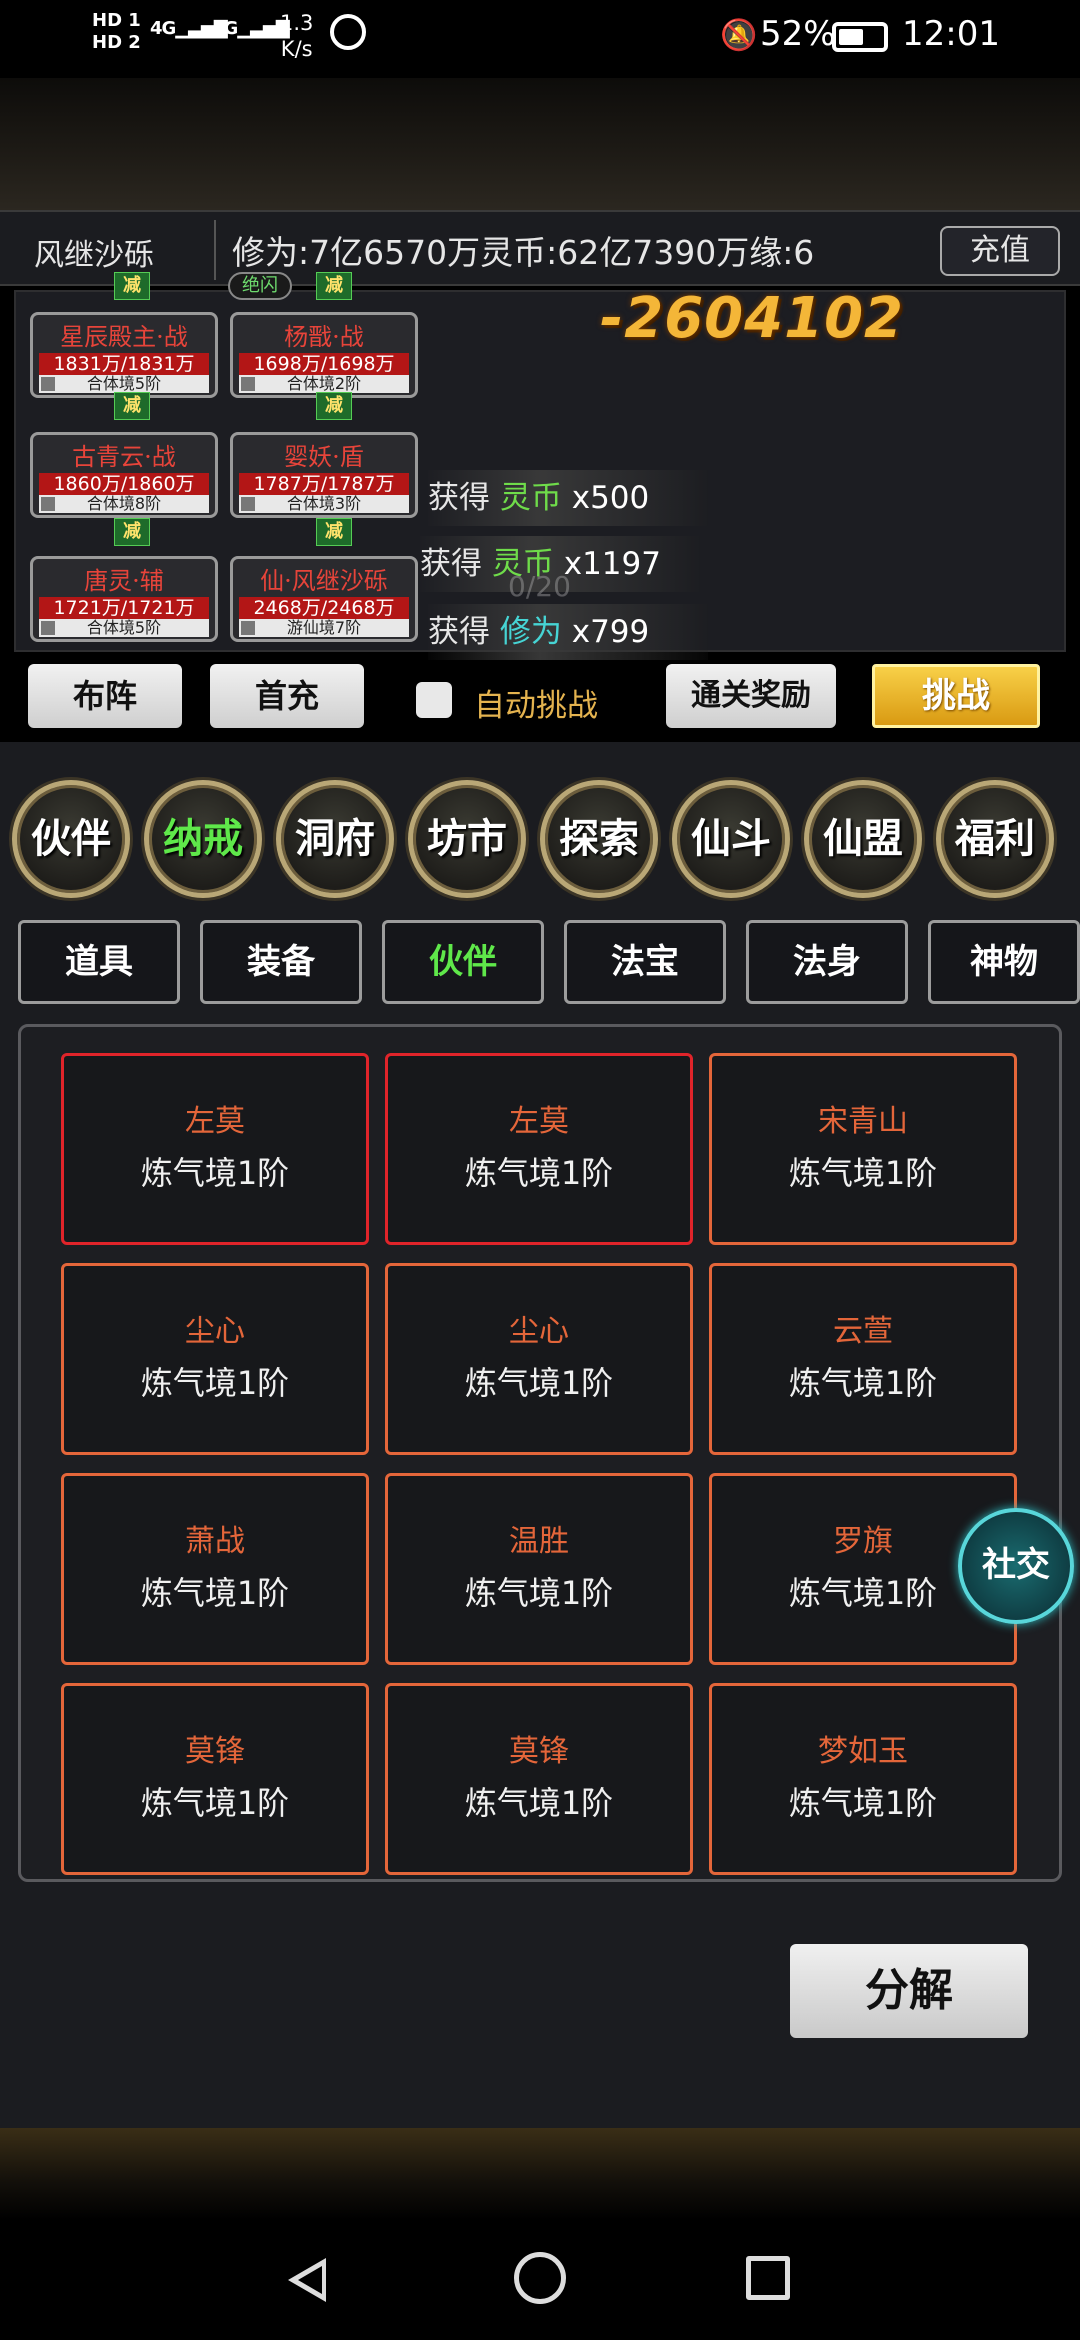  Describe the element at coordinates (599, 839) in the screenshot. I see `nav-explore: 探索` at that location.